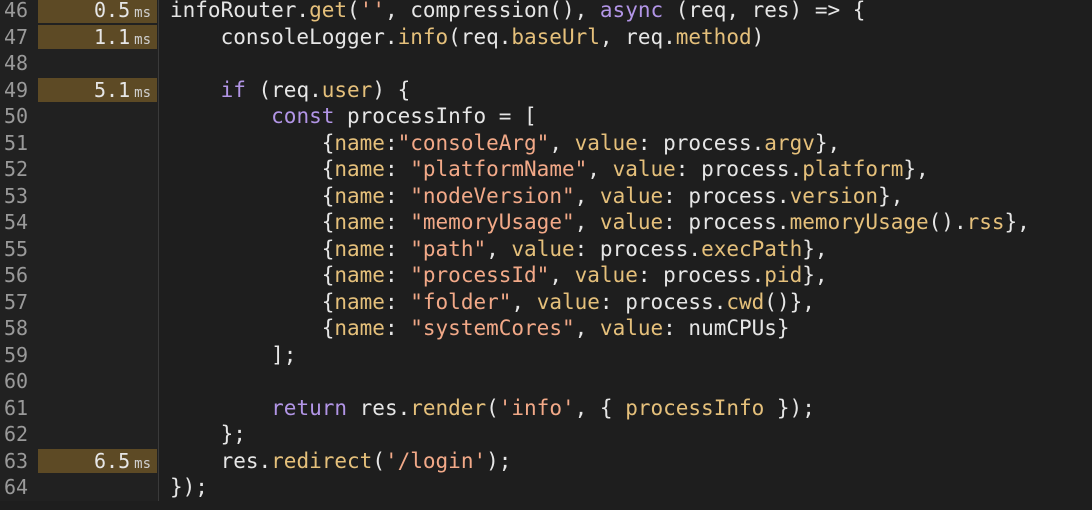  Describe the element at coordinates (283, 89) in the screenshot. I see `code-token: (req.` at that location.